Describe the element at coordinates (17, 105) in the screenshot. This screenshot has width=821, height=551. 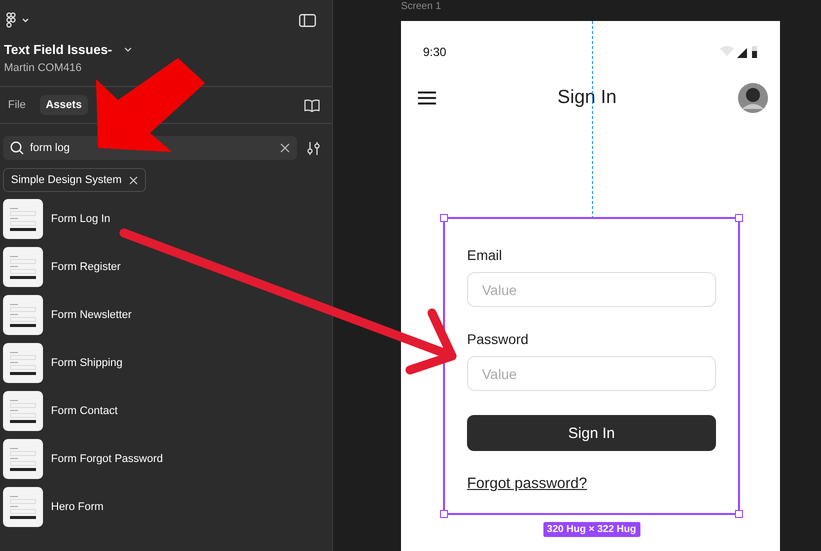
I see `panel-tab: File` at that location.